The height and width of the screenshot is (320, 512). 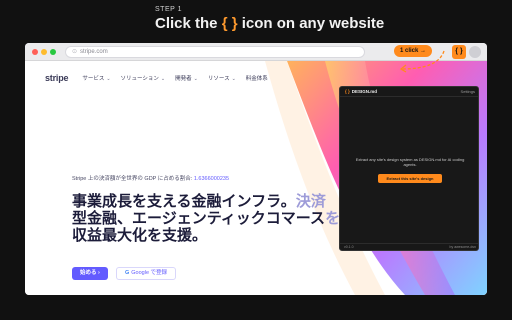 What do you see at coordinates (90, 273) in the screenshot?
I see `get-started-button: 始める ›` at bounding box center [90, 273].